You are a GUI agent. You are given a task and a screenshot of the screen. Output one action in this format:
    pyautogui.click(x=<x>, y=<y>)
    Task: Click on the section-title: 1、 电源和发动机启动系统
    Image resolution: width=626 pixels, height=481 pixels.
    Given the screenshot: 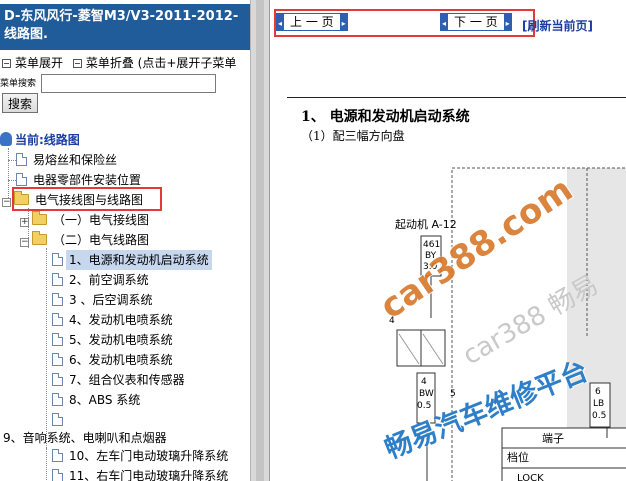 What is the action you would take?
    pyautogui.click(x=385, y=117)
    